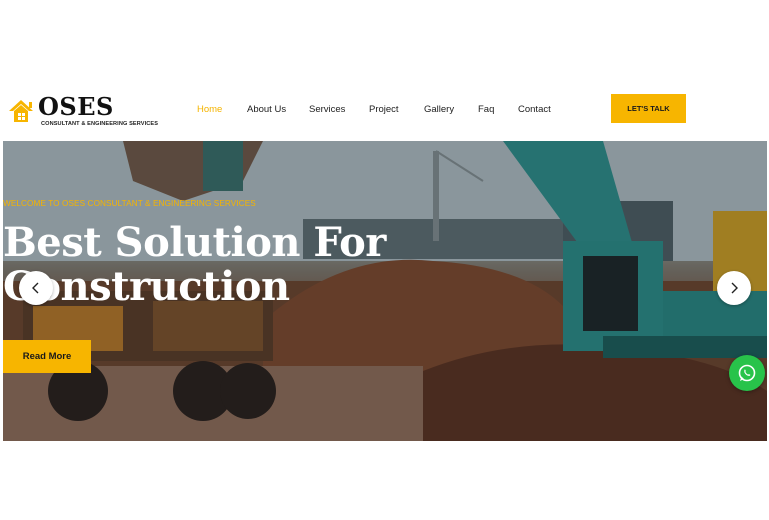  Describe the element at coordinates (21, 111) in the screenshot. I see `house-logo-icon` at that location.